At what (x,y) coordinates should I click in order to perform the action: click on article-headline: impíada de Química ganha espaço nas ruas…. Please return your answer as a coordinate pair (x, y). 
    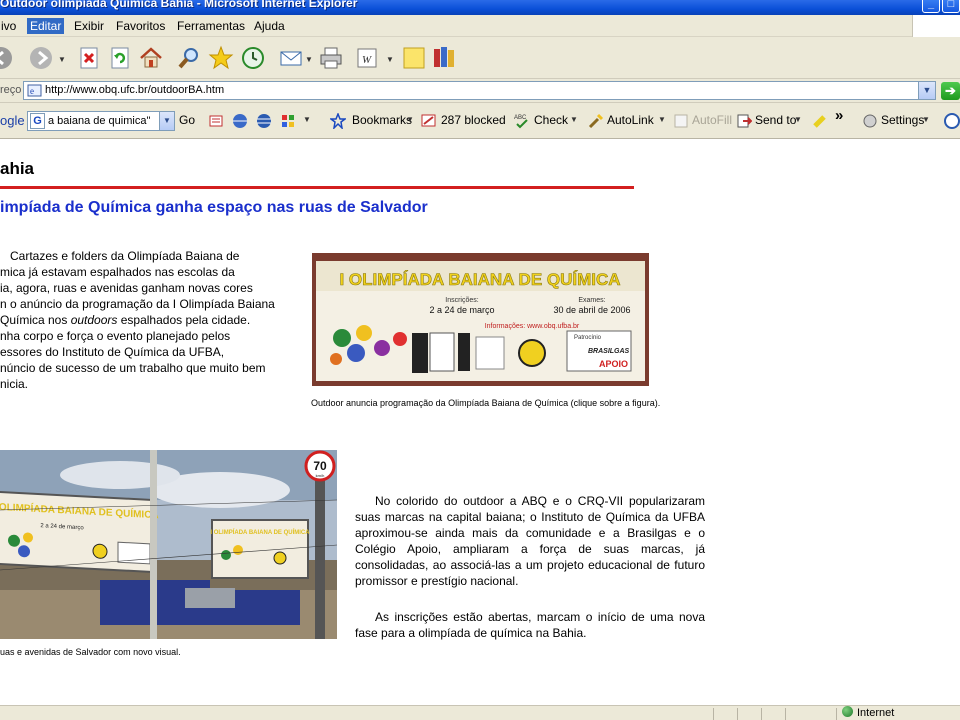
    Looking at the image, I should click on (214, 207).